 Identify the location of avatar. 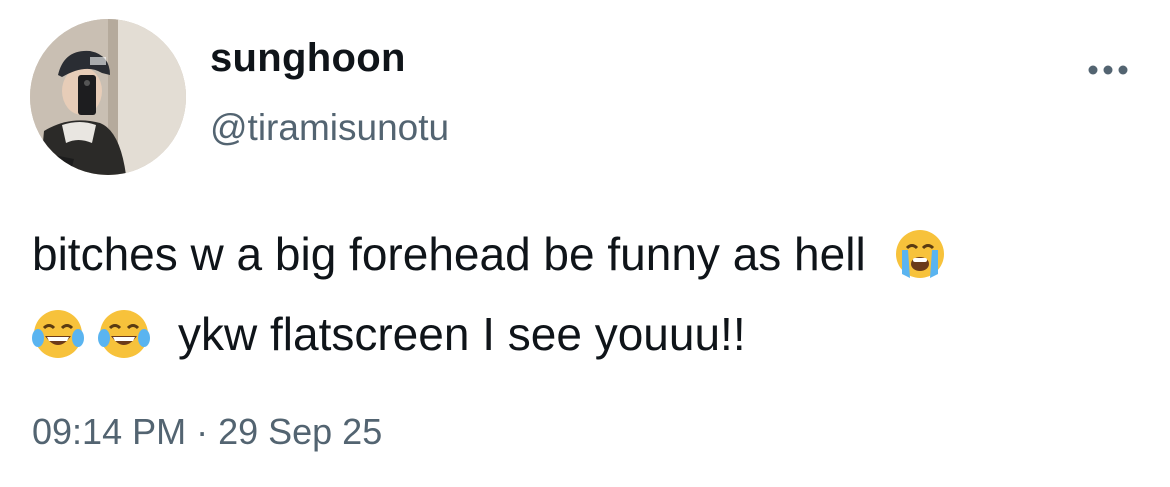
(108, 97).